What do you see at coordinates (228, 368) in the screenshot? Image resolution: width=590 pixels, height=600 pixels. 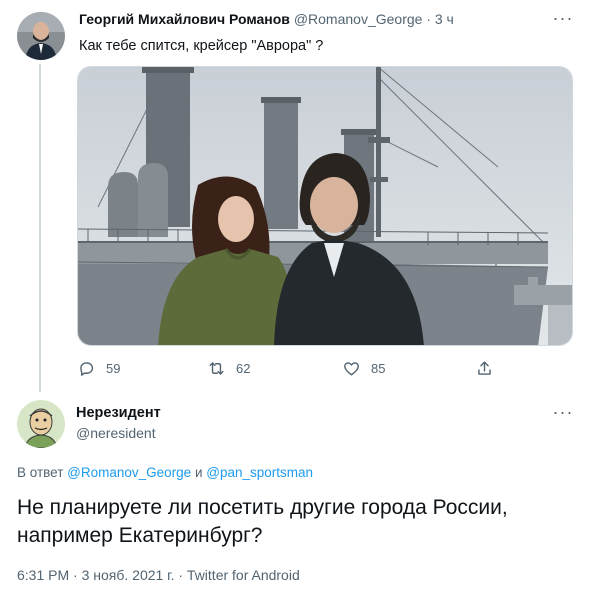 I see `retweet-action: 62` at bounding box center [228, 368].